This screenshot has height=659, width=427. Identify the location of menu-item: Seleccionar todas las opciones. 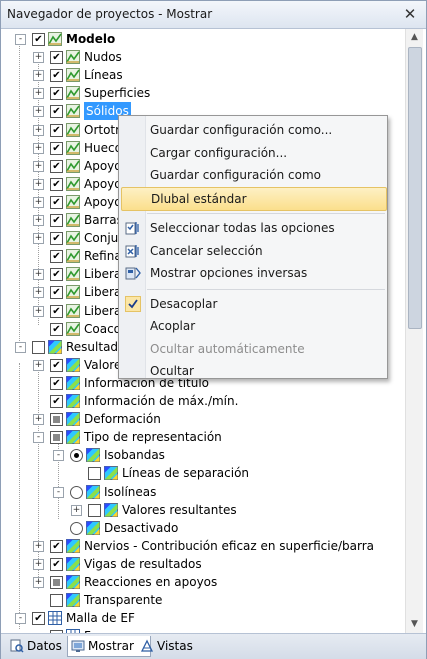
(253, 228).